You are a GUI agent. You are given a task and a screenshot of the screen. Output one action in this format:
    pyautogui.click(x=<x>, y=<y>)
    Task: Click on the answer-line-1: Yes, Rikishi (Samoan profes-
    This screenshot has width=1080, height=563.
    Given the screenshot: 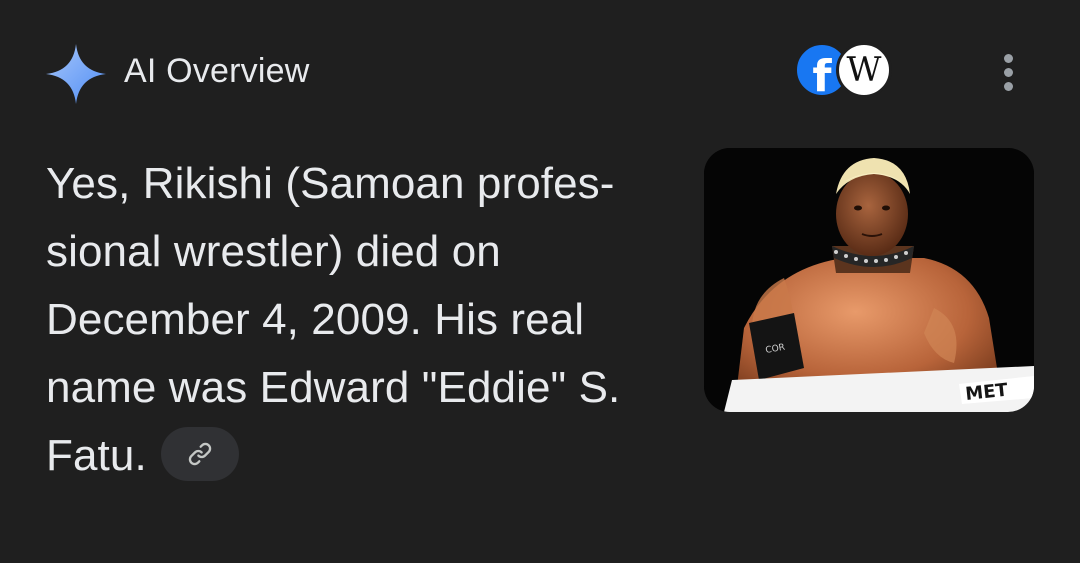 What is the action you would take?
    pyautogui.click(x=330, y=183)
    